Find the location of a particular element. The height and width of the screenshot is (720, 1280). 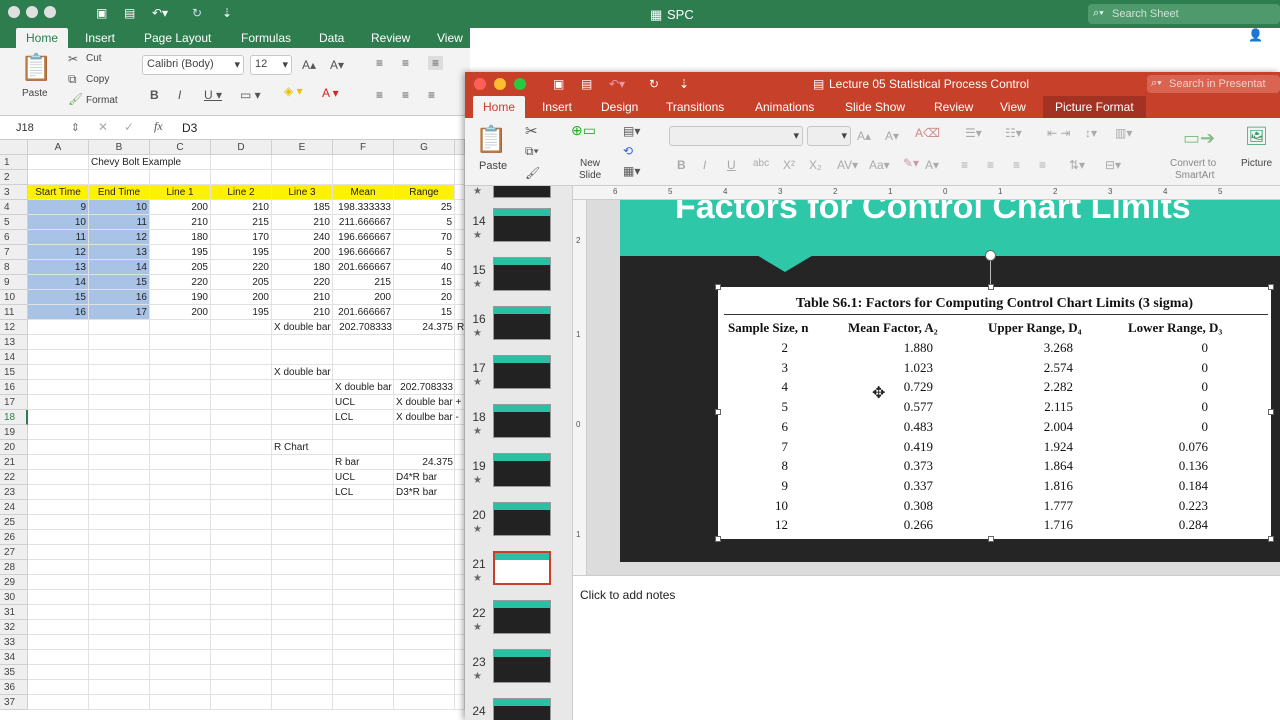

data-cell: 14 is located at coordinates (119, 267).